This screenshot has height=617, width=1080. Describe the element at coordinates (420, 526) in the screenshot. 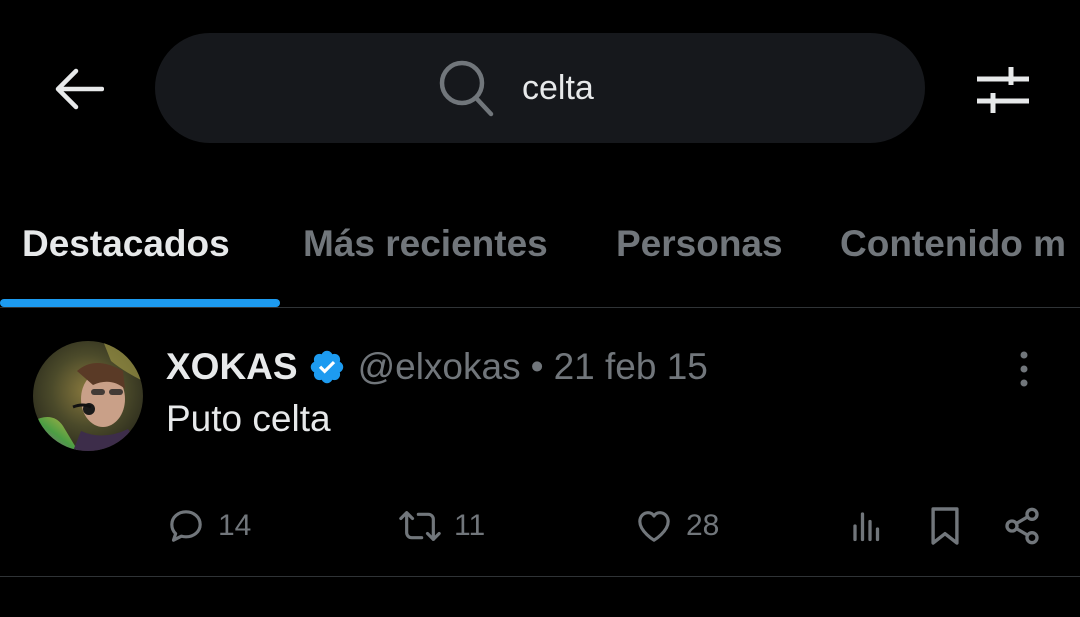

I see `retweet-icon` at that location.